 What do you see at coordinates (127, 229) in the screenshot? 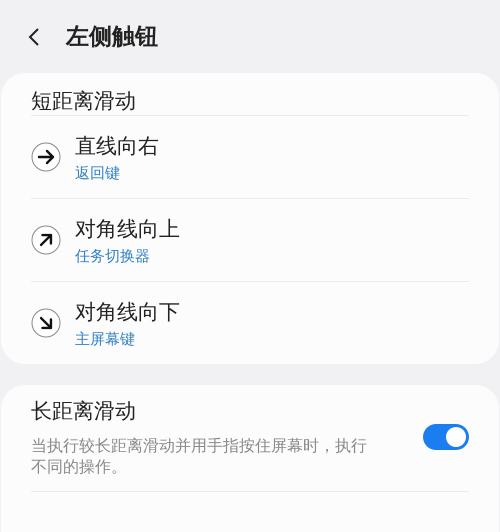
I see `gesture-label: 对角线向上` at bounding box center [127, 229].